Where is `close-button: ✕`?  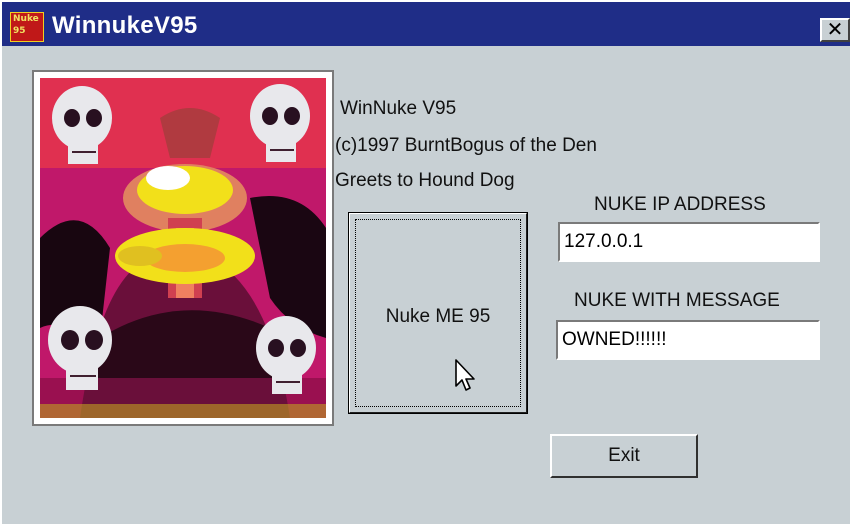 close-button: ✕ is located at coordinates (835, 30).